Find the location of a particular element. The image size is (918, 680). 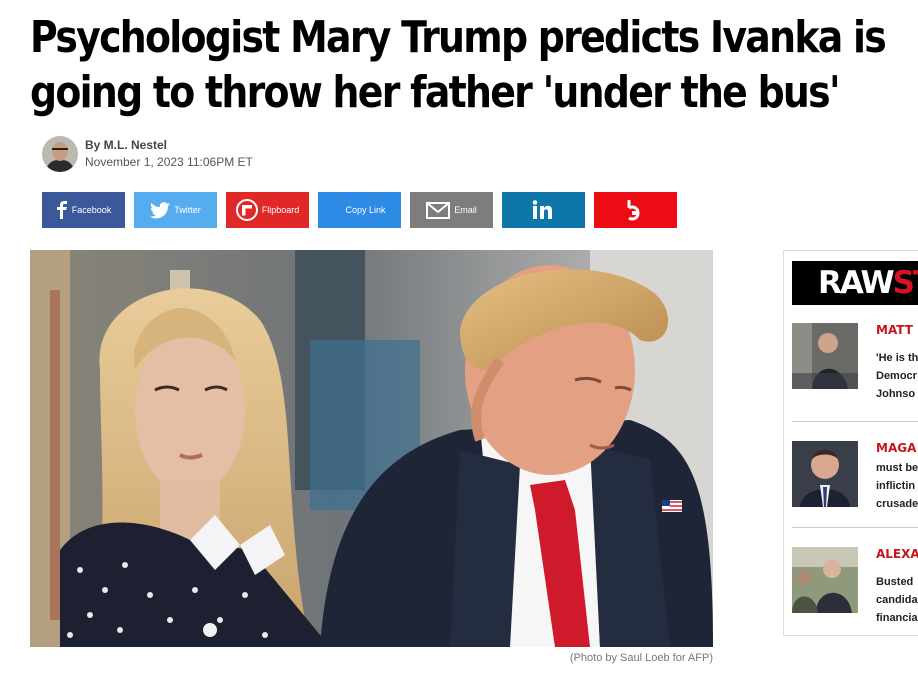

twitter-icon is located at coordinates (160, 209).